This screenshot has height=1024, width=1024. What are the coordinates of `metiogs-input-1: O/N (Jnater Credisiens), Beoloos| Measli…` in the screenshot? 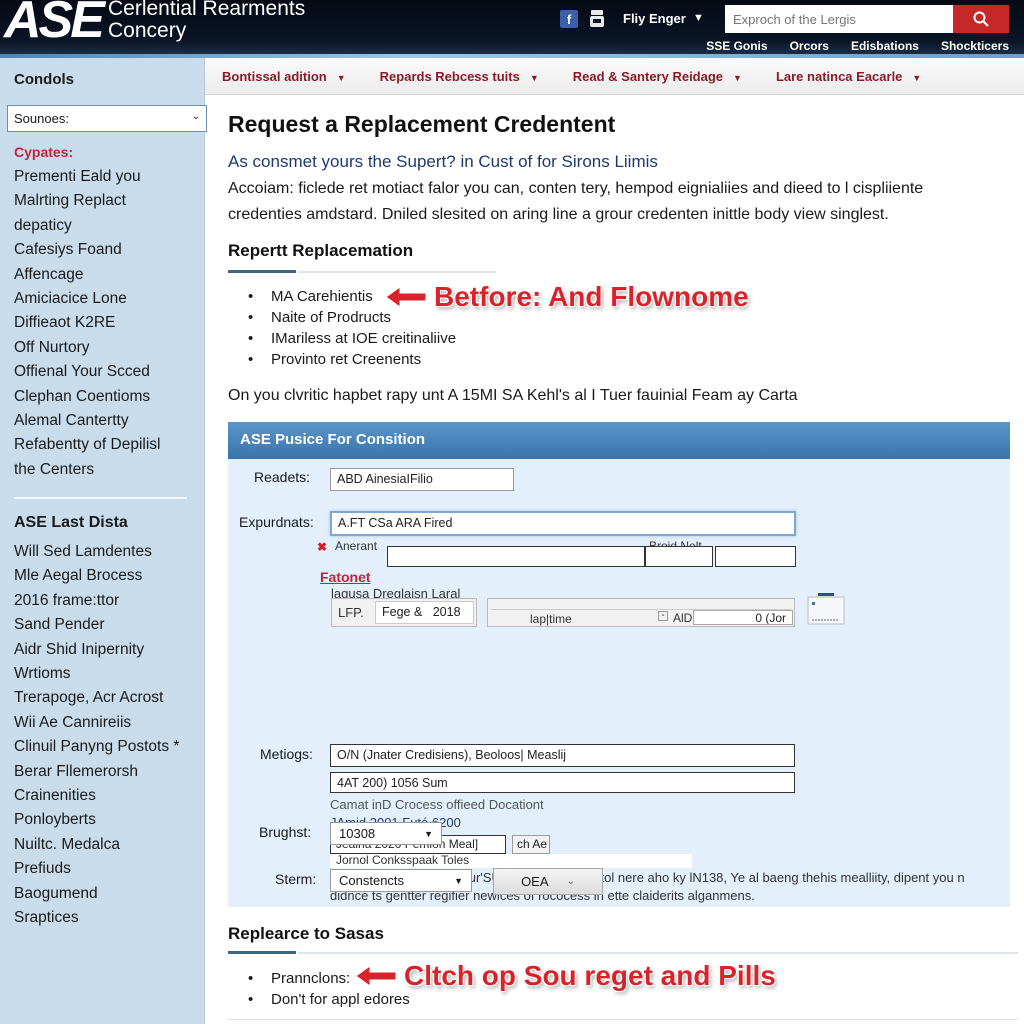 It's located at (562, 755).